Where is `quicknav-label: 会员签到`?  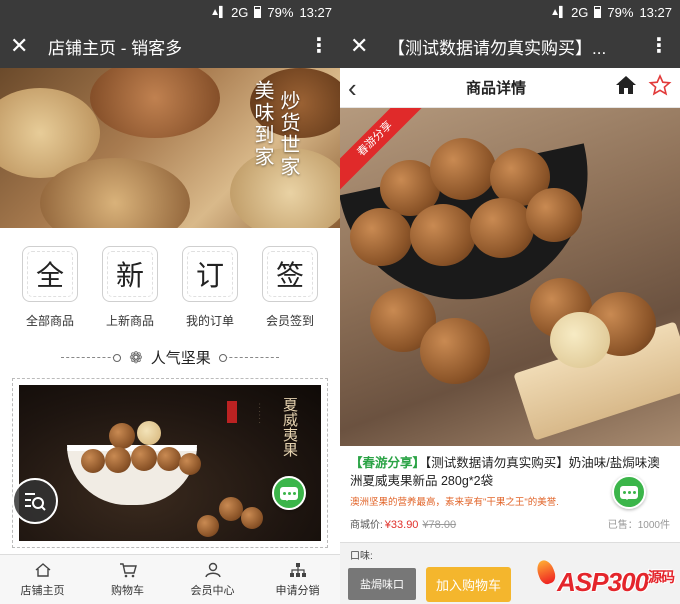
quicknav-label: 会员签到 is located at coordinates (289, 321).